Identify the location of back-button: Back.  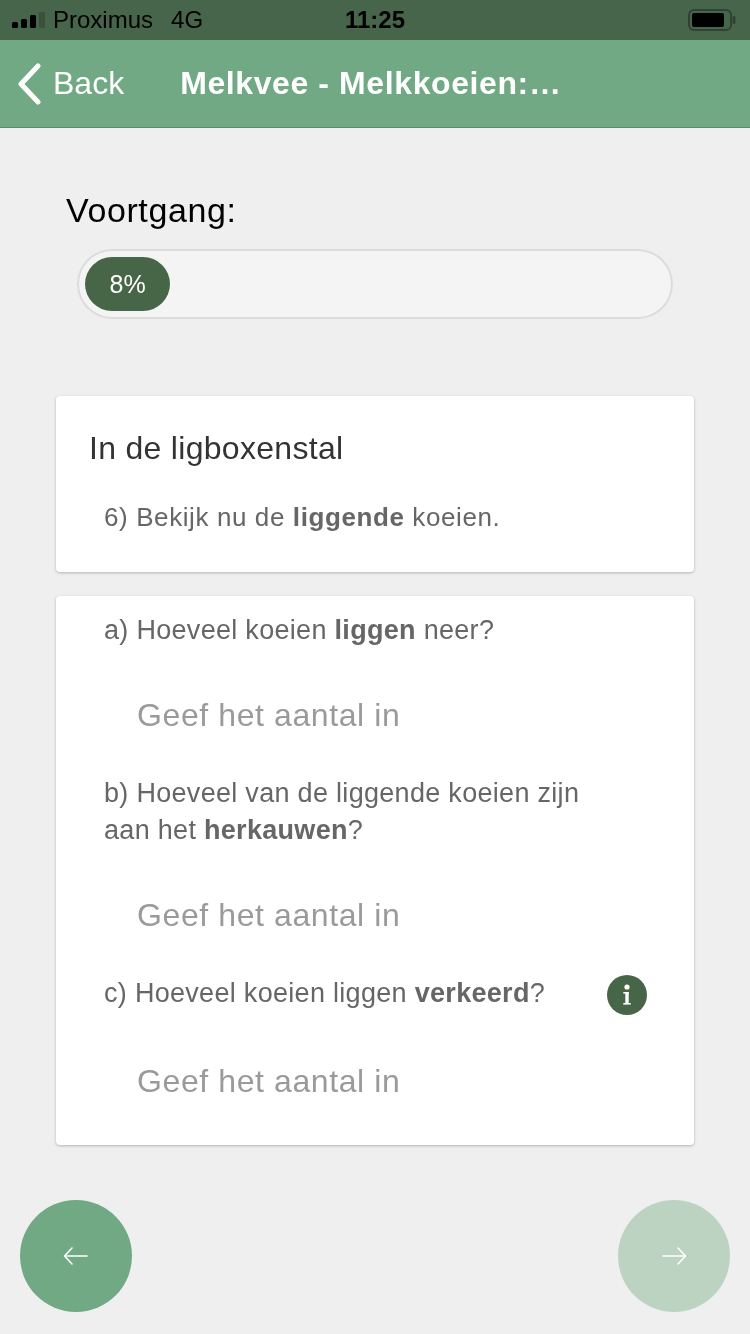
(70, 83).